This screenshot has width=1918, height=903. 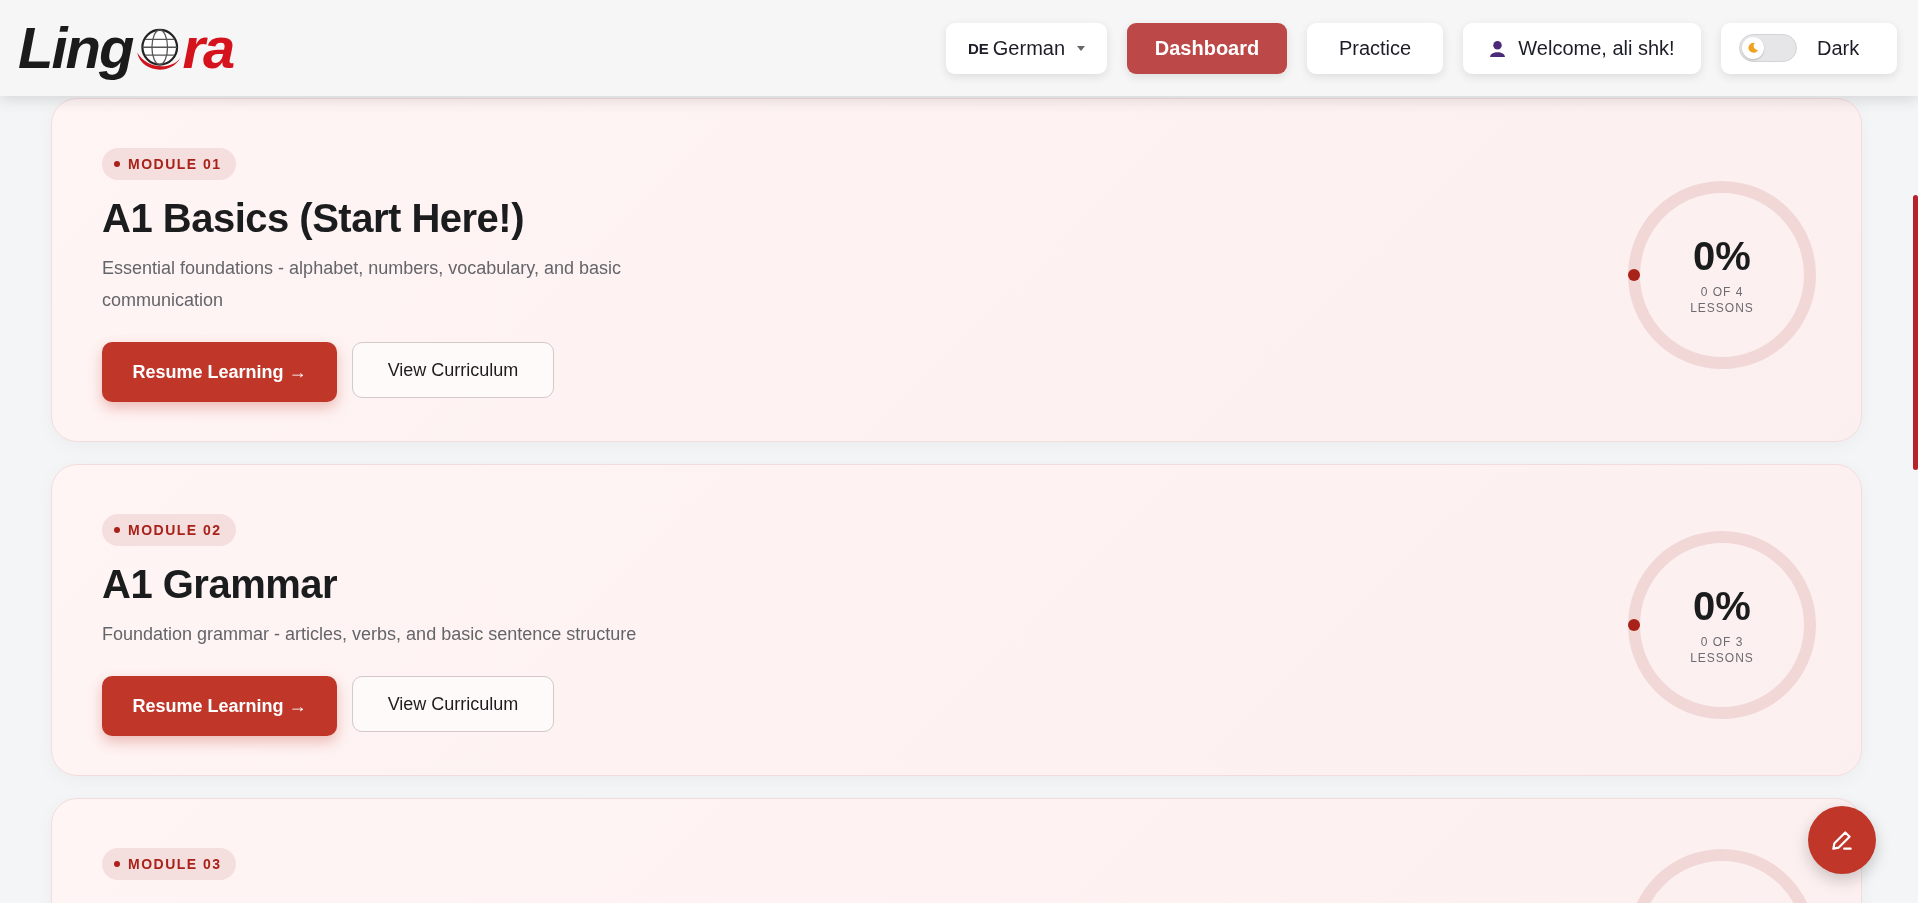 What do you see at coordinates (1375, 48) in the screenshot?
I see `nav-tab: Practice` at bounding box center [1375, 48].